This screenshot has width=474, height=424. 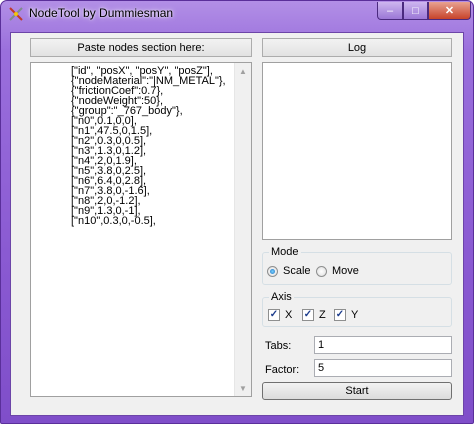 I want to click on close-button: ✕, so click(x=449, y=11).